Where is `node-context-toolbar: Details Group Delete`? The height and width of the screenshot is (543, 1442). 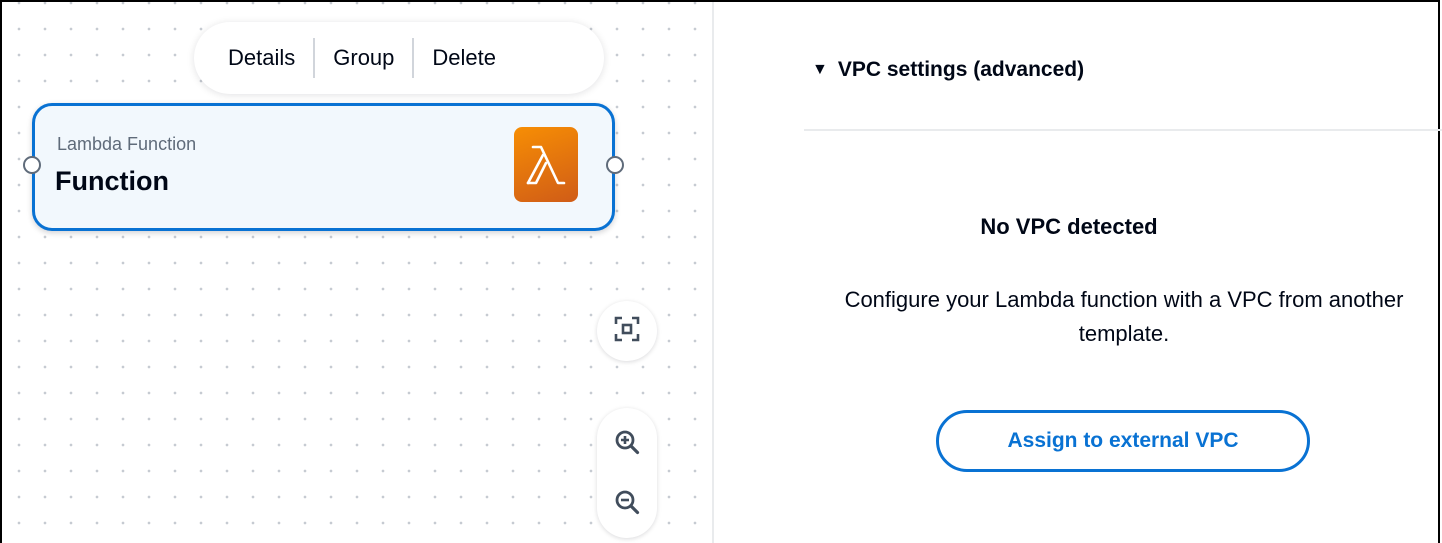
node-context-toolbar: Details Group Delete is located at coordinates (399, 58).